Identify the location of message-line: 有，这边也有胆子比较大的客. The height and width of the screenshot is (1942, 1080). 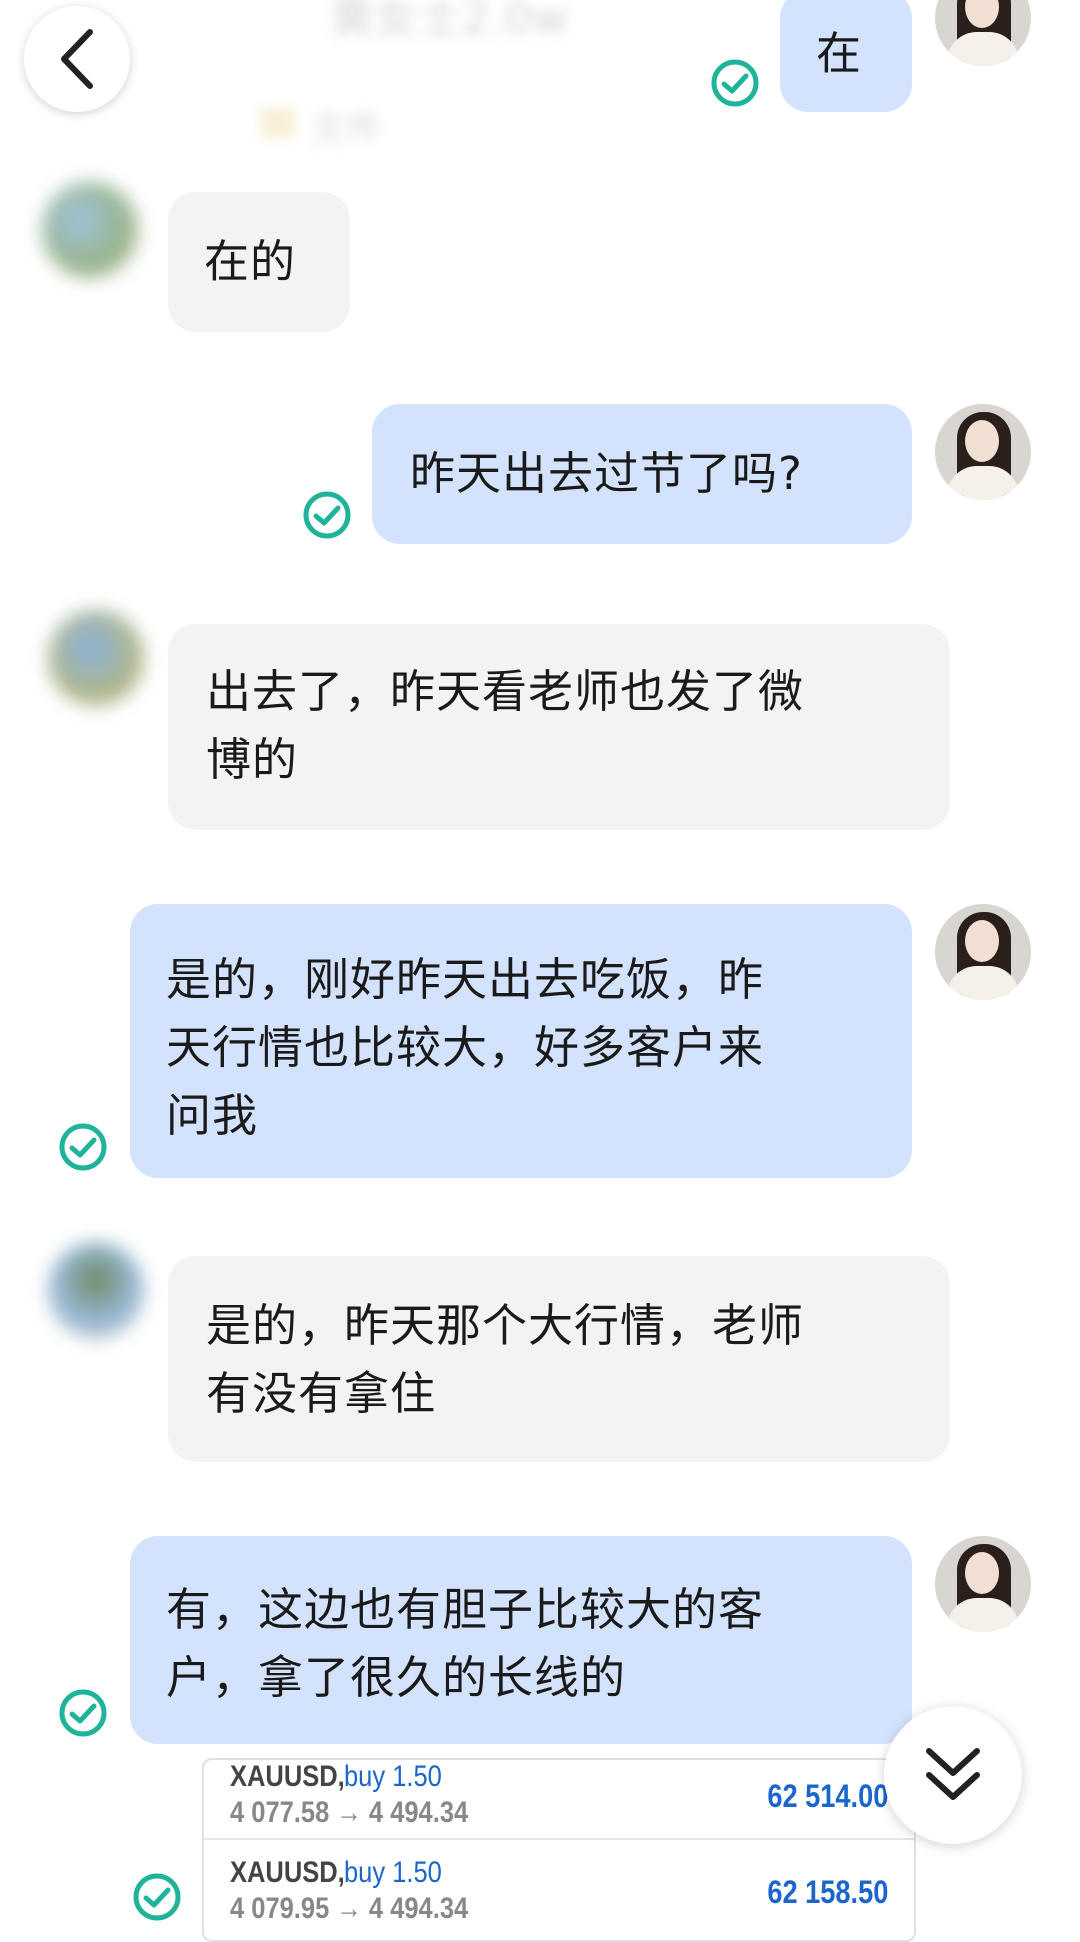
(465, 1609).